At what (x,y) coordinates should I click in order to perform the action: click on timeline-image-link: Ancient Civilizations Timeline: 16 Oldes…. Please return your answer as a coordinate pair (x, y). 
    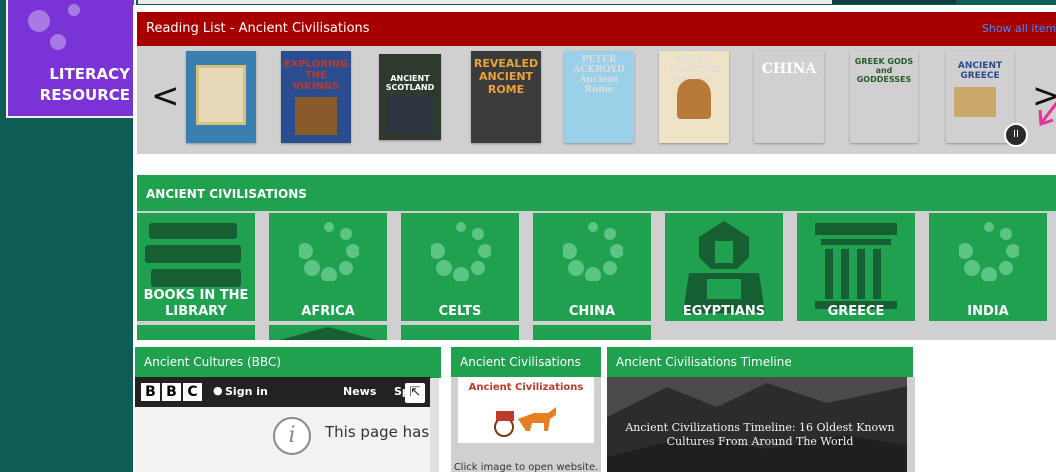
    Looking at the image, I should click on (760, 424).